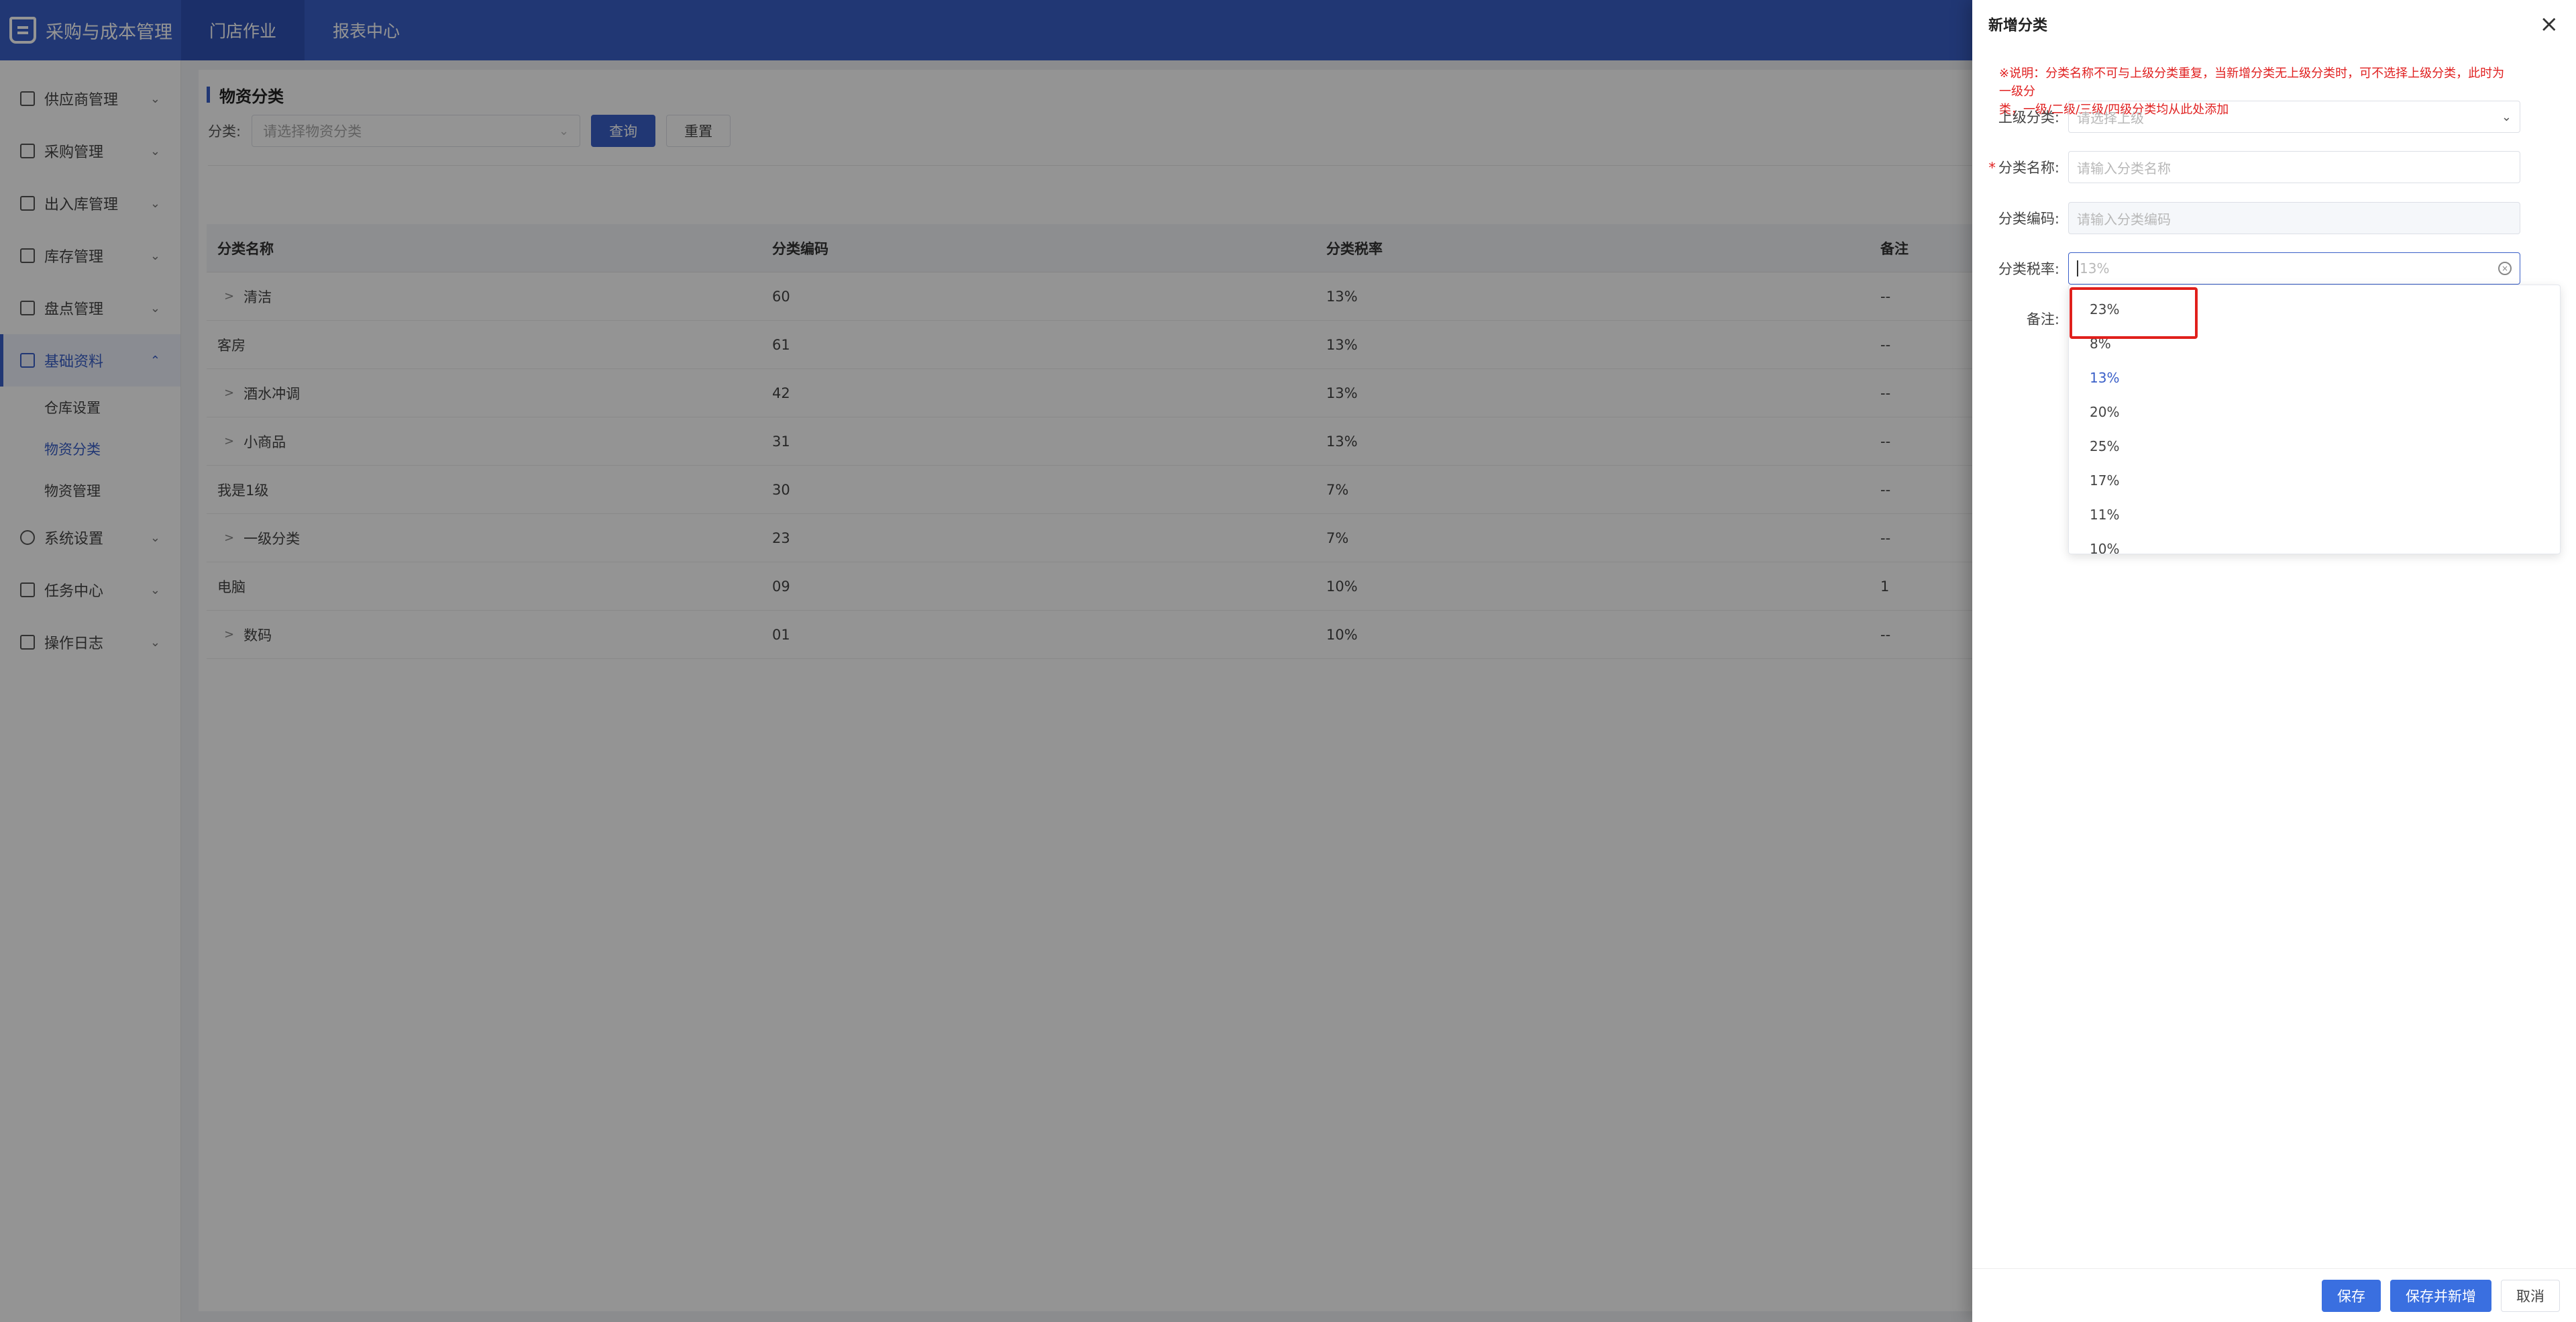  I want to click on save-button: 保存, so click(2351, 1295).